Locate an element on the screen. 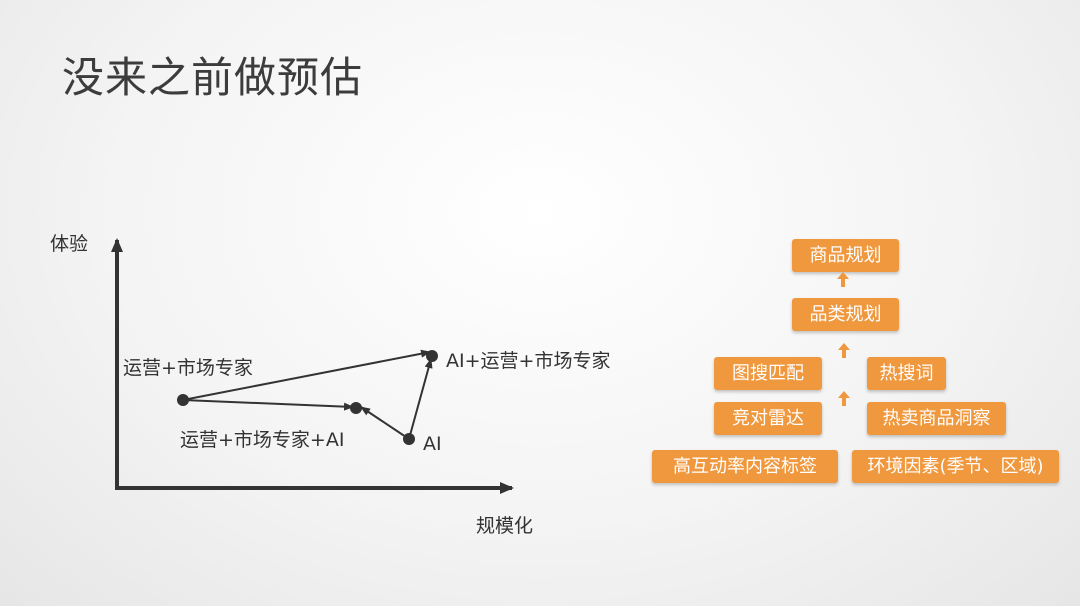 Image resolution: width=1080 pixels, height=606 pixels. point-ai is located at coordinates (409, 439).